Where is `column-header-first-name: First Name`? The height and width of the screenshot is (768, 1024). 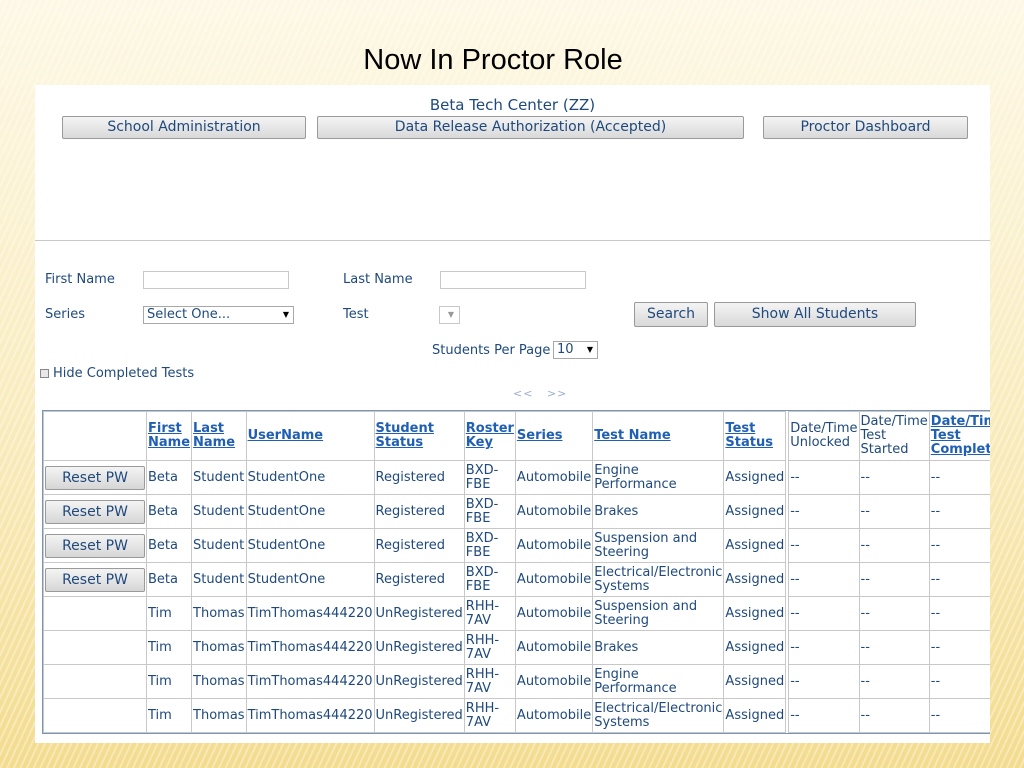 column-header-first-name: First Name is located at coordinates (169, 436).